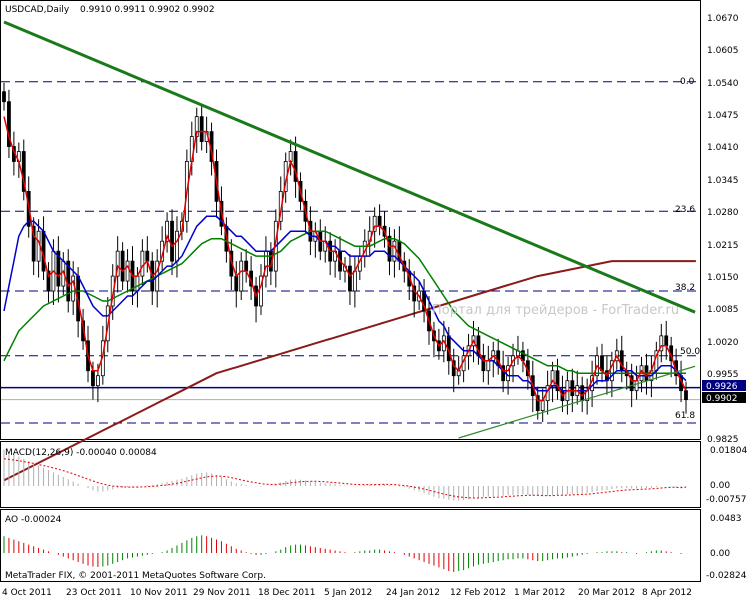 The width and height of the screenshot is (750, 604). Describe the element at coordinates (728, 451) in the screenshot. I see `macd-tick-top: 0.01804` at that location.